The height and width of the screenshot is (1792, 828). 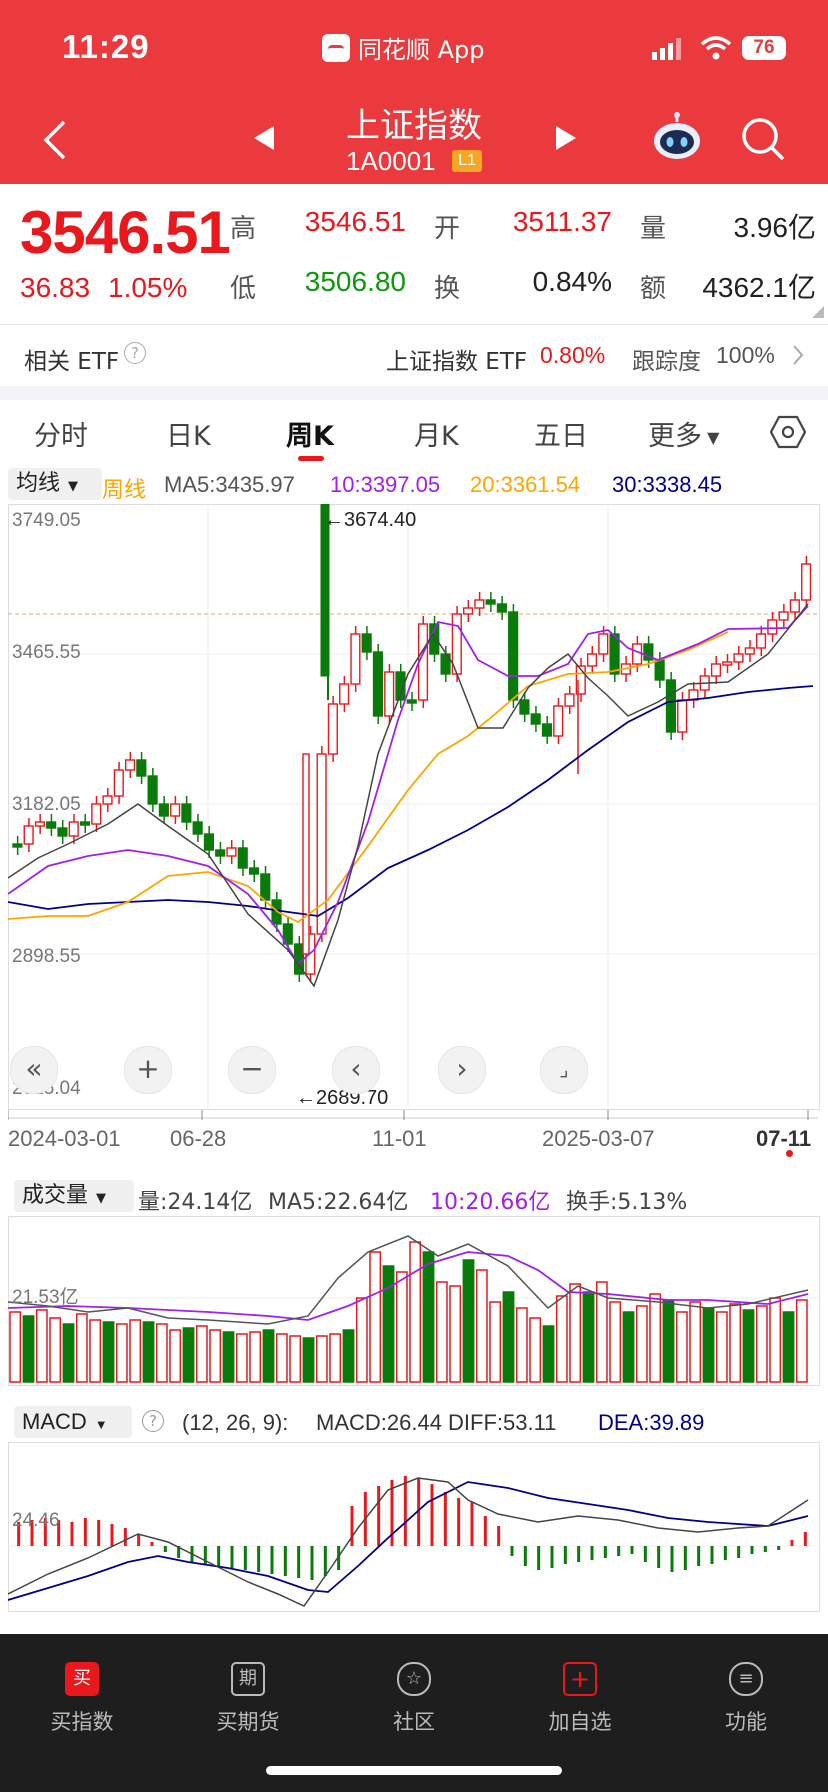 What do you see at coordinates (188, 433) in the screenshot?
I see `tab-daily: 日K` at bounding box center [188, 433].